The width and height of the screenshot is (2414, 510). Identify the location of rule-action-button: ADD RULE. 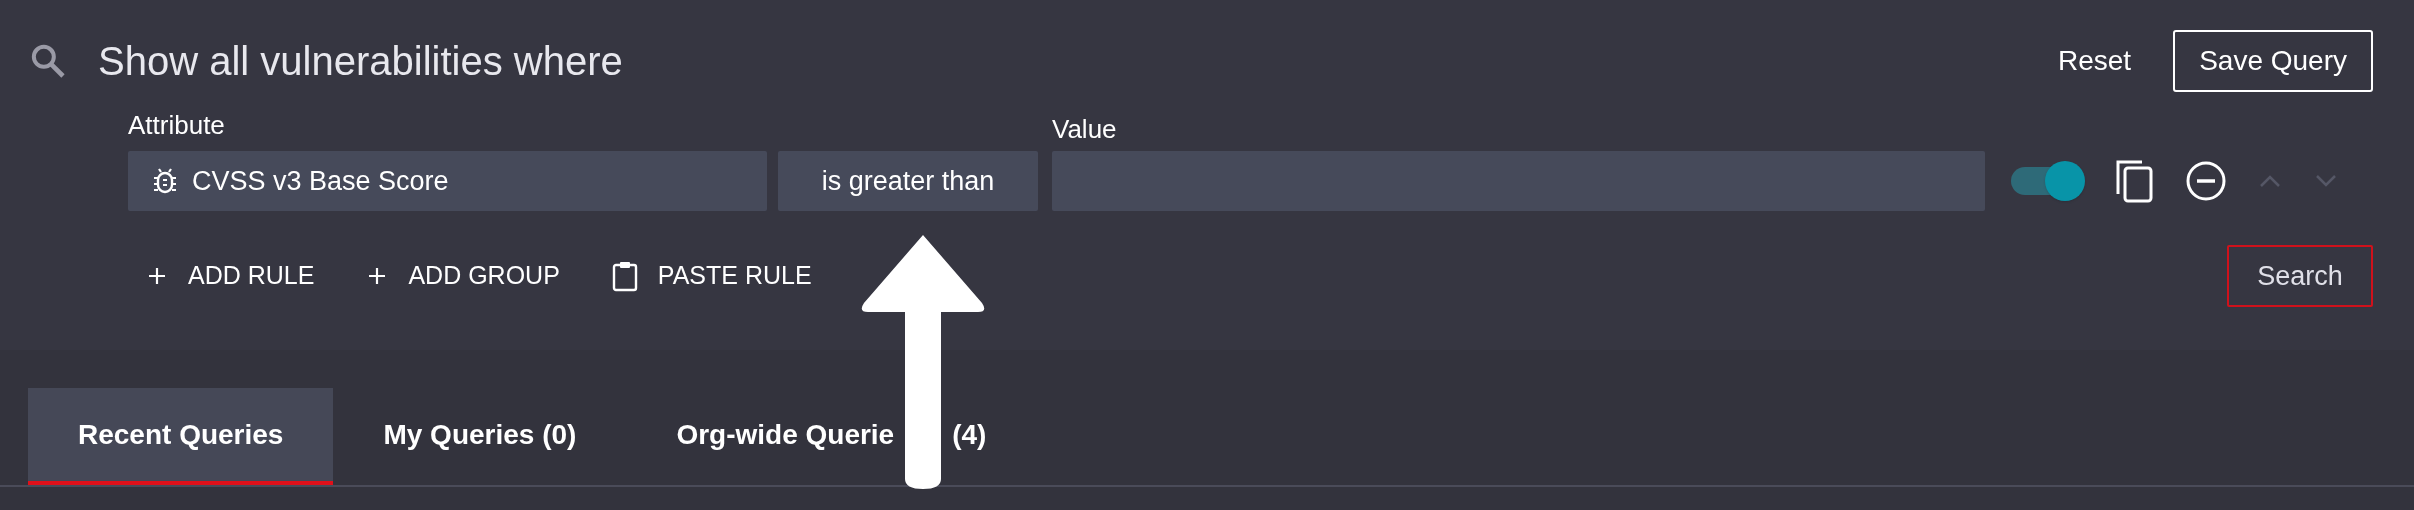
(230, 276).